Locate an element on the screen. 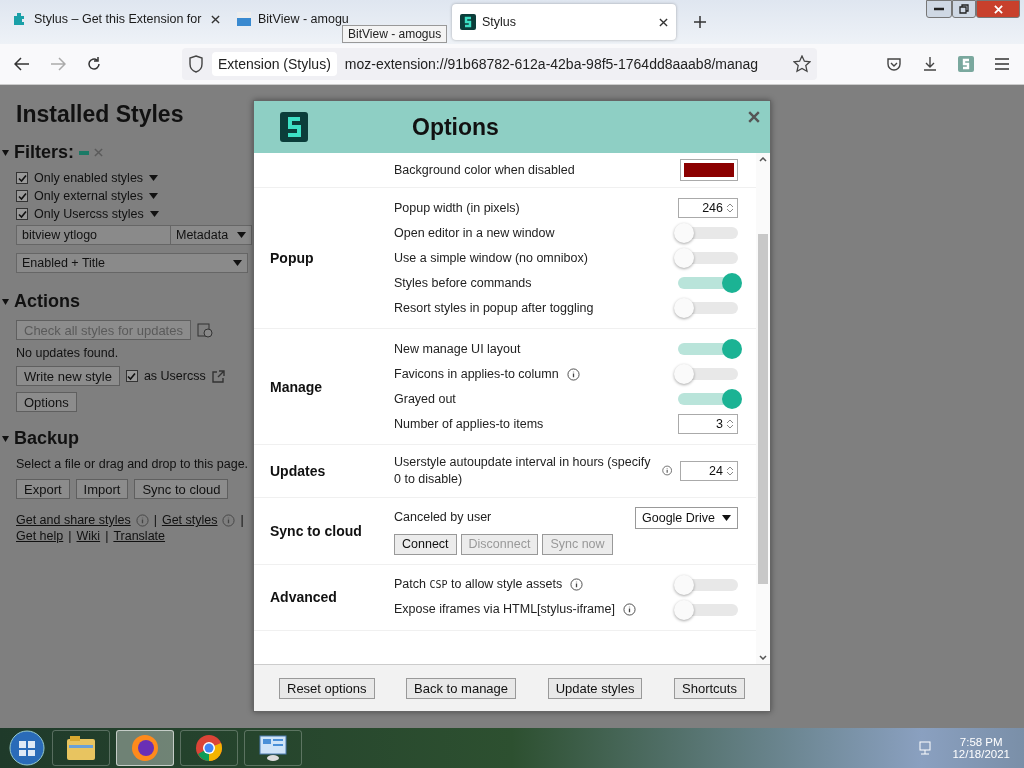  options-button: Options is located at coordinates (46, 402).